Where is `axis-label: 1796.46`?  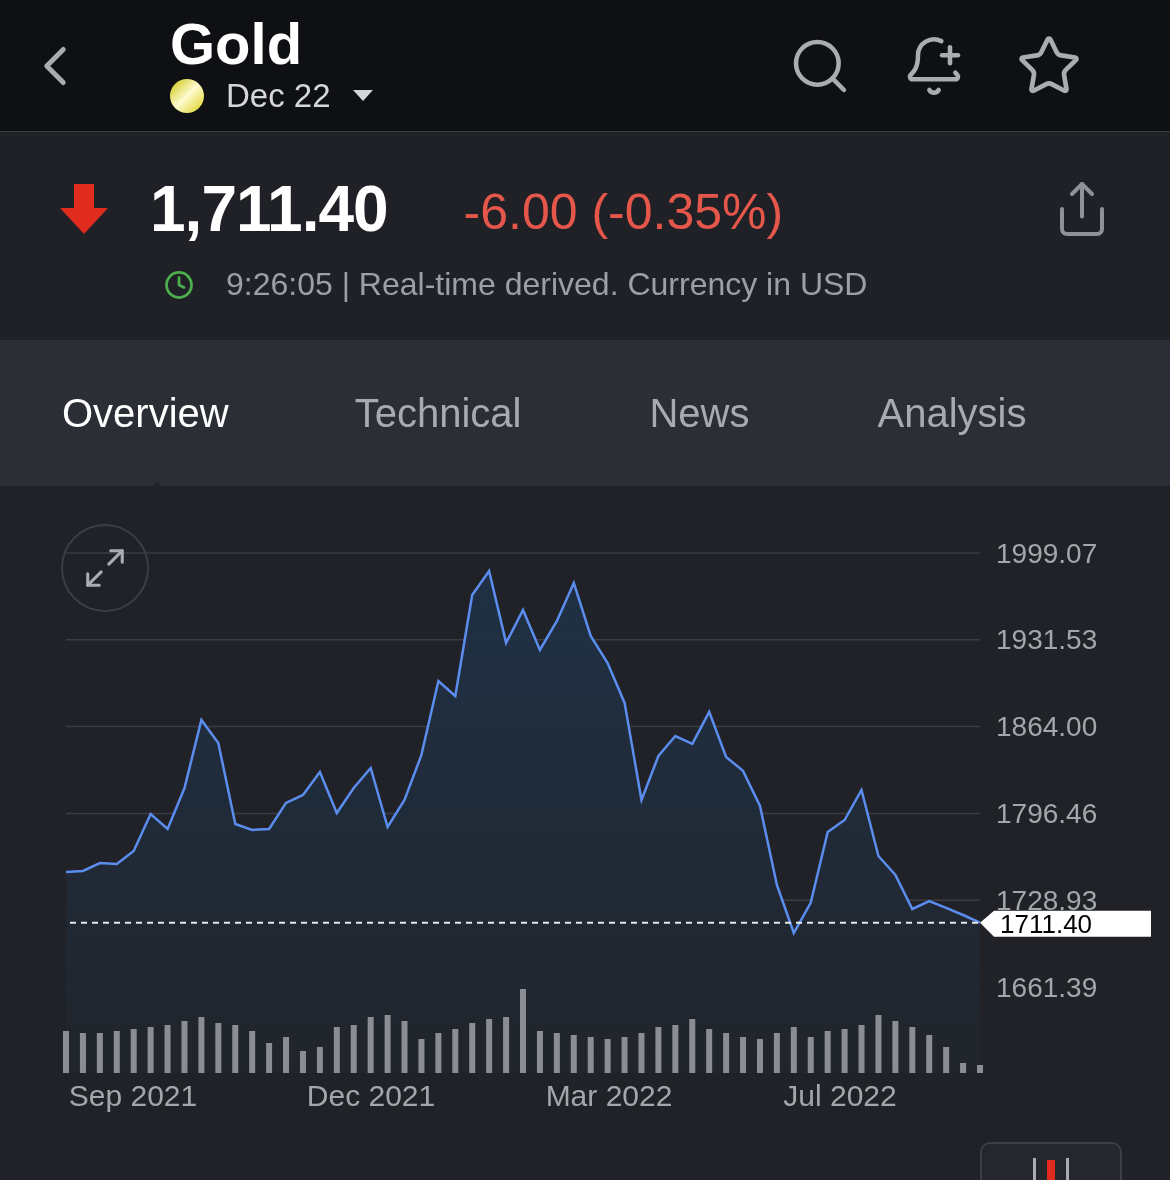
axis-label: 1796.46 is located at coordinates (1047, 813).